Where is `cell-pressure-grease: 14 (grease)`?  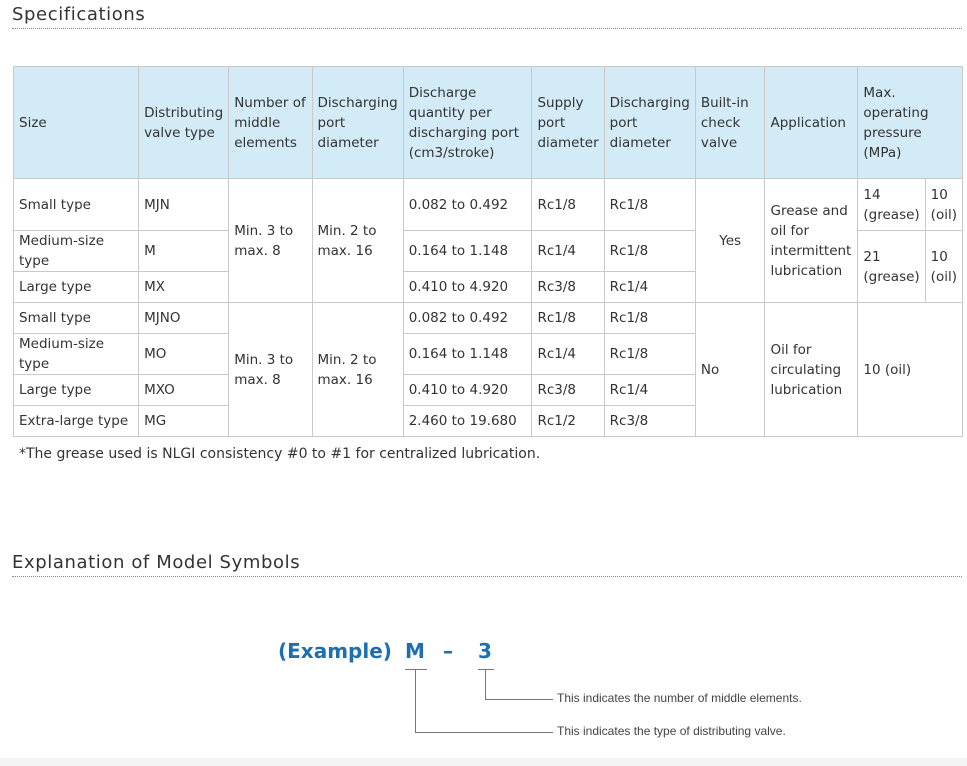
cell-pressure-grease: 14 (grease) is located at coordinates (891, 204).